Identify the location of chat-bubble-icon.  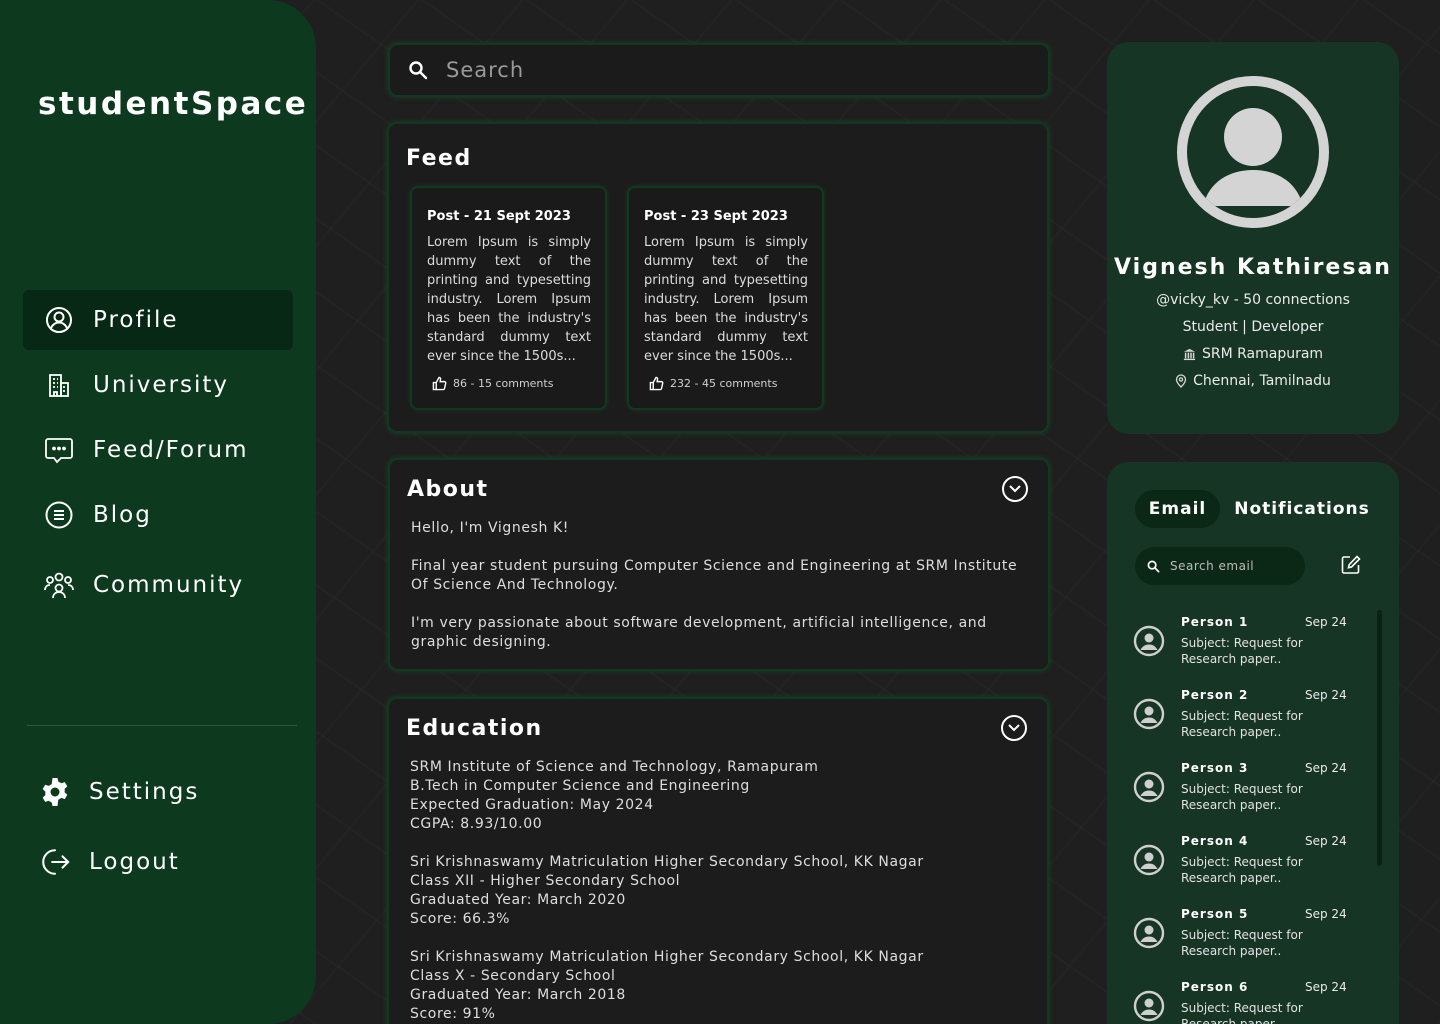
(59, 450).